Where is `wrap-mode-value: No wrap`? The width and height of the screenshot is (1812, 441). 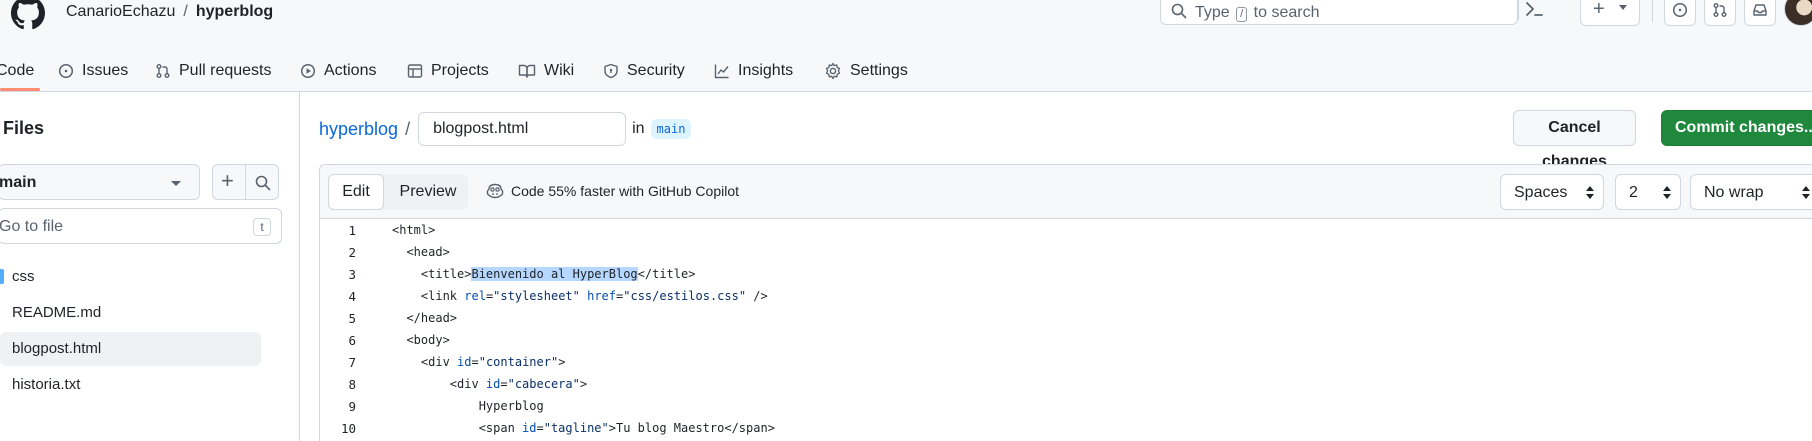 wrap-mode-value: No wrap is located at coordinates (1734, 192).